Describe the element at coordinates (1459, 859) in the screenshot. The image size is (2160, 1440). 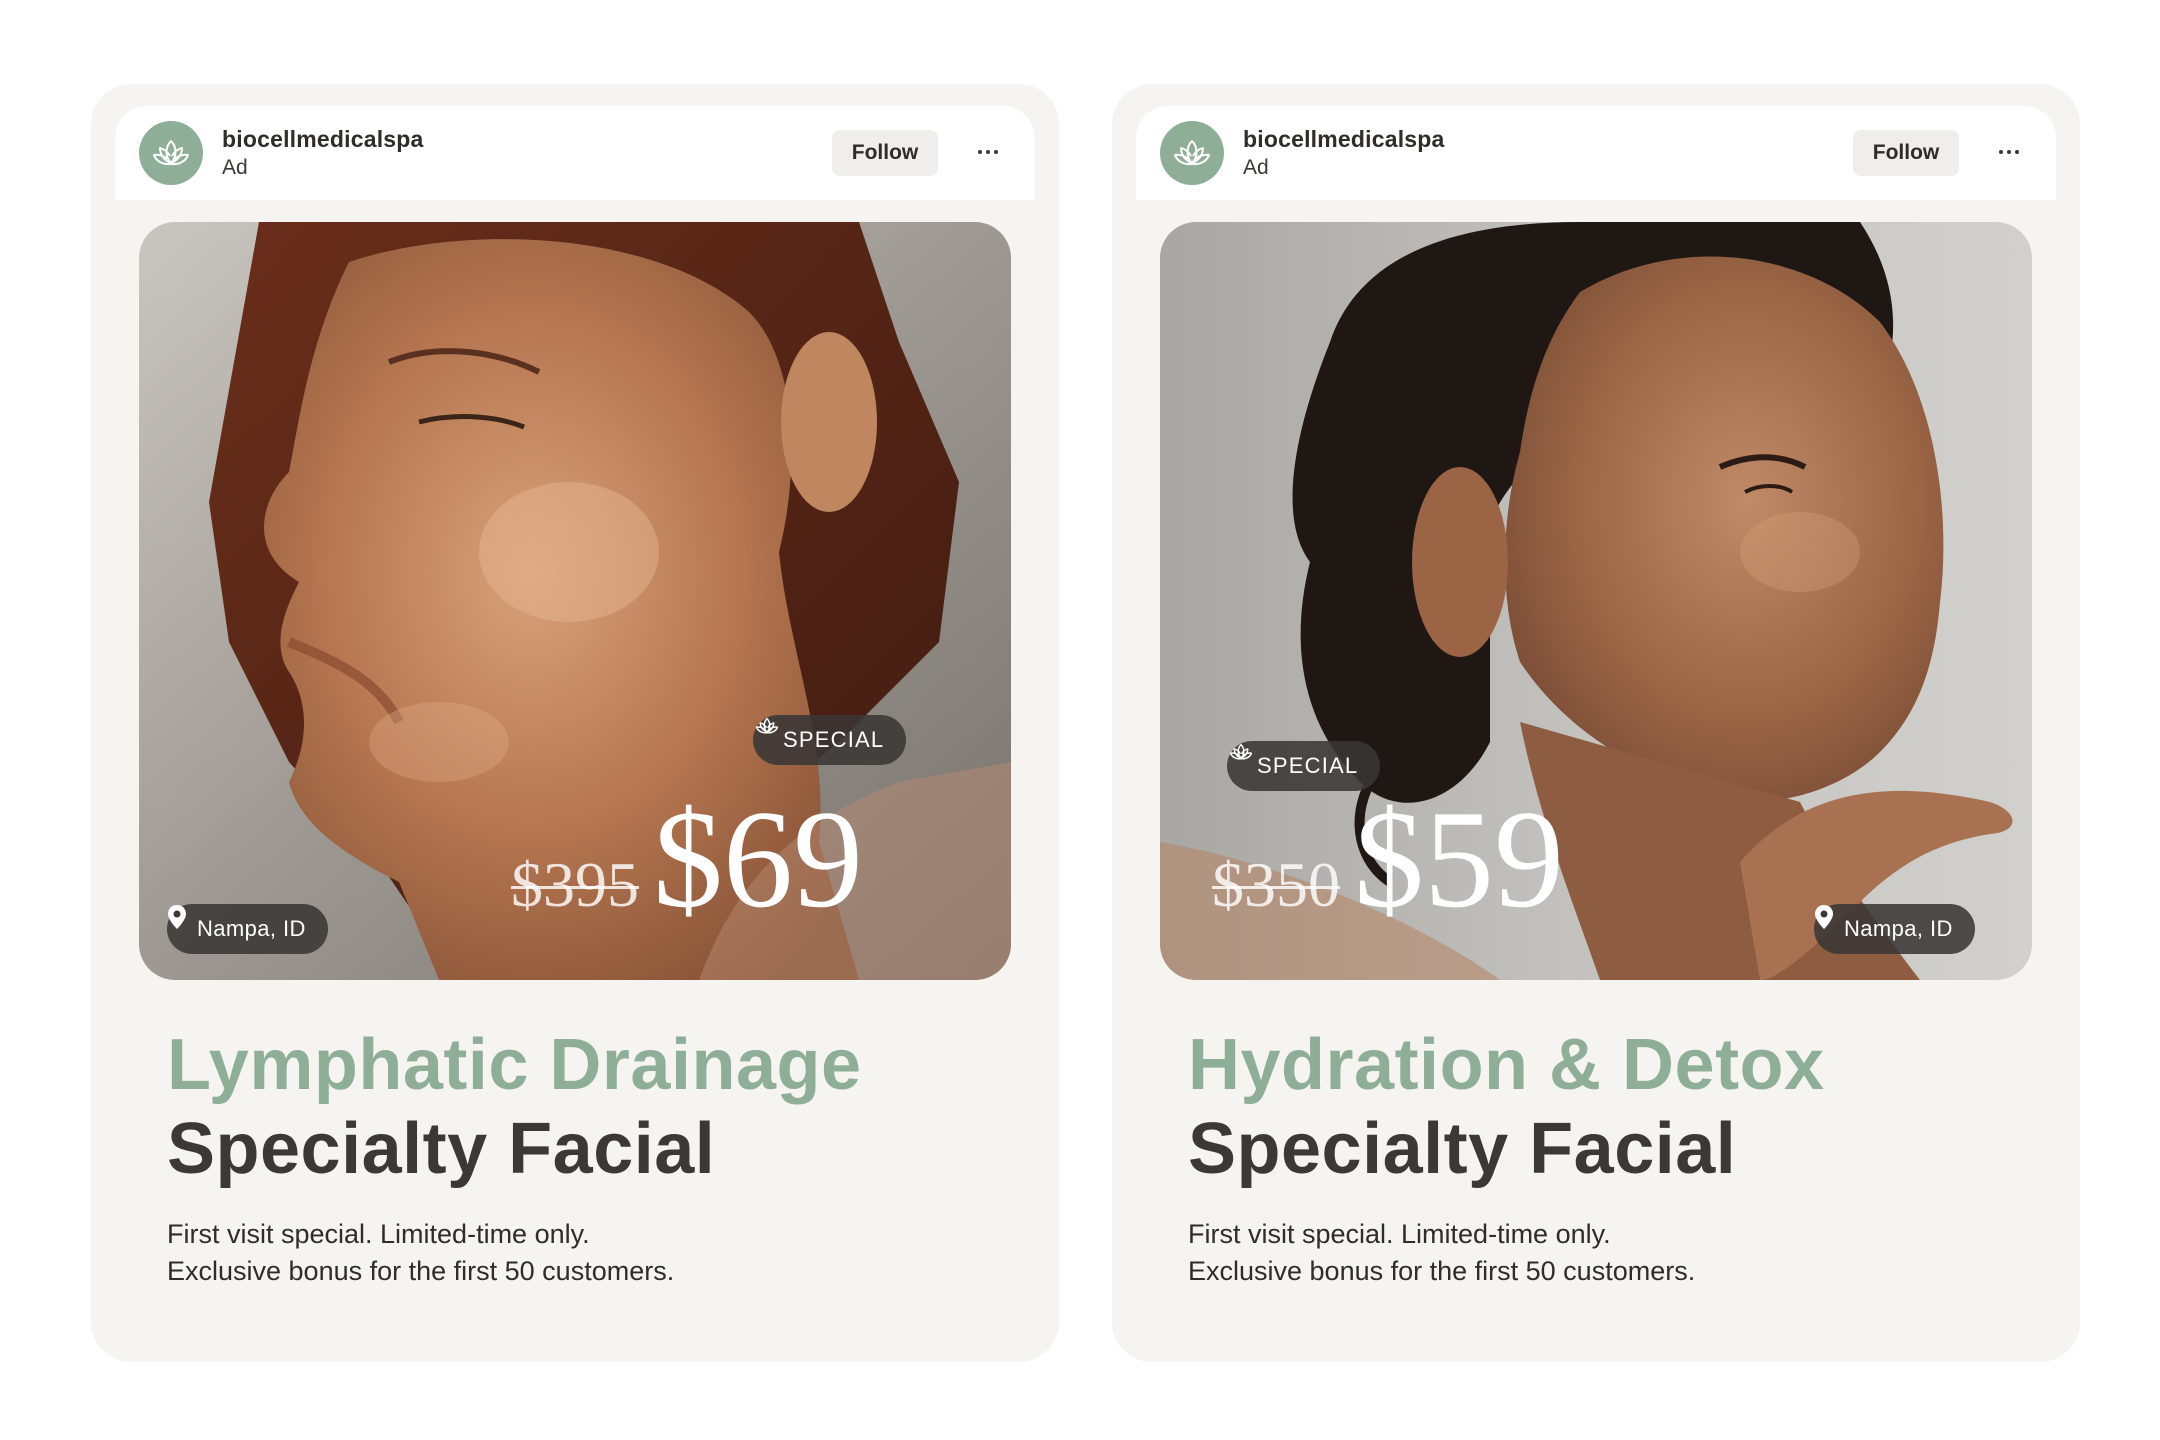
I see `sale-price: $59` at that location.